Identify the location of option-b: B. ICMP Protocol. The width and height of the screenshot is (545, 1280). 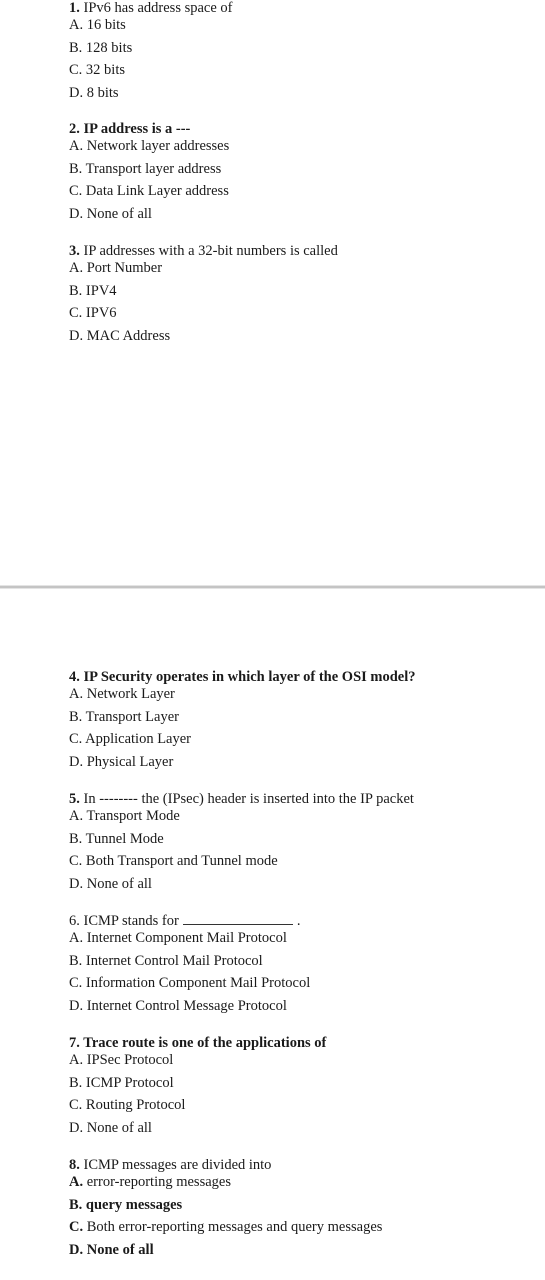
(121, 1082).